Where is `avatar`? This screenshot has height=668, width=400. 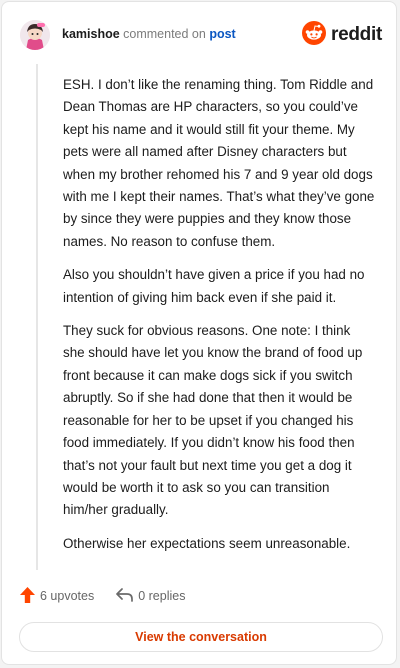 avatar is located at coordinates (35, 35).